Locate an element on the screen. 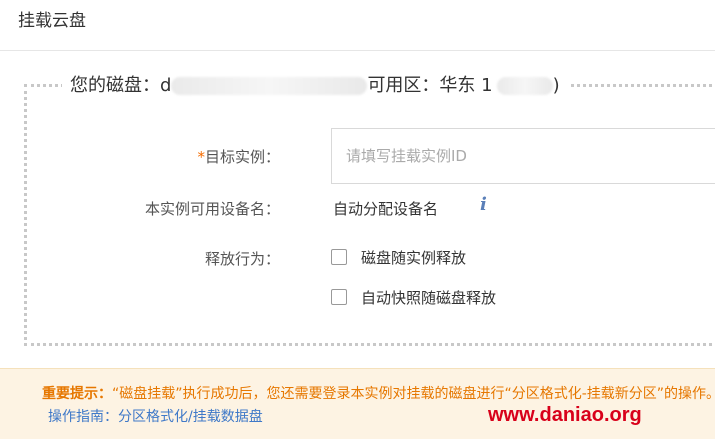 This screenshot has width=715, height=439. disk-id-prefix: d is located at coordinates (166, 85).